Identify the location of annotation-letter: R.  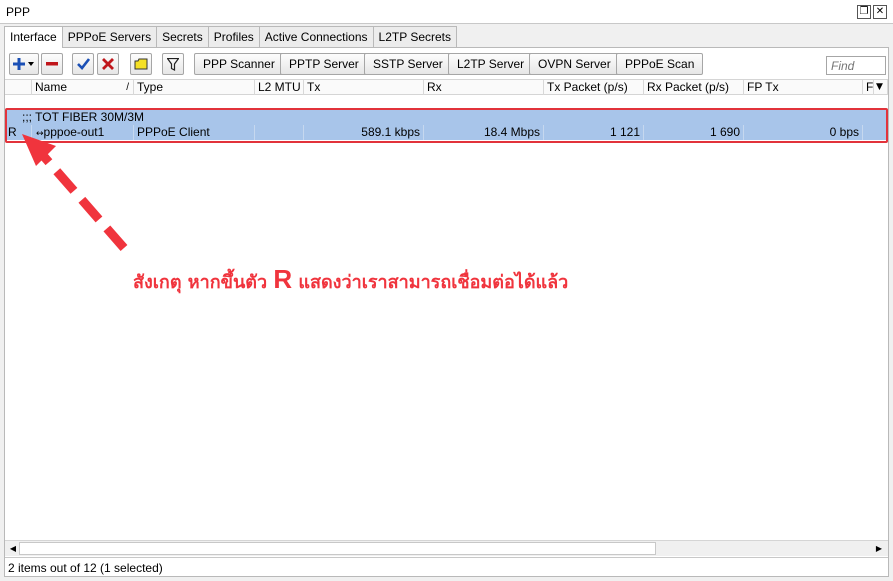
(283, 279).